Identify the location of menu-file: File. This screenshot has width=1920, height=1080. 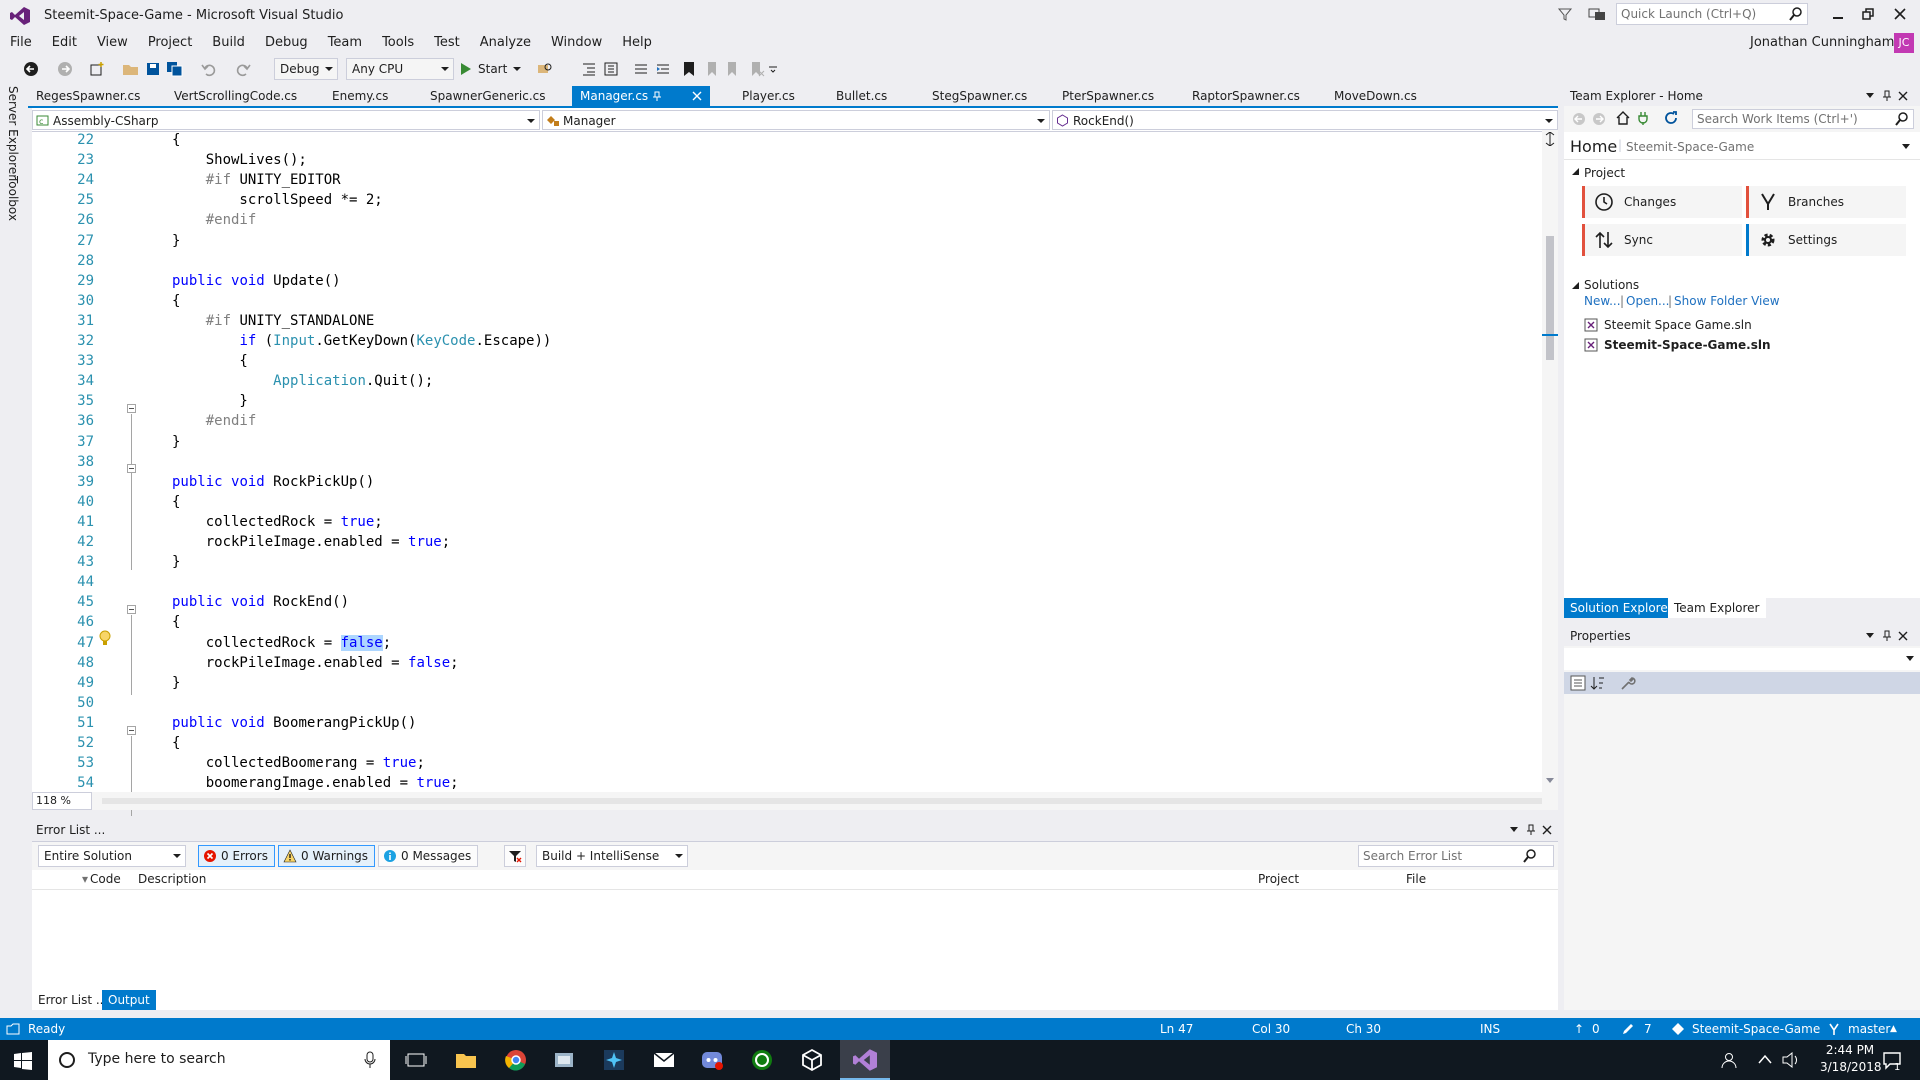
(21, 43).